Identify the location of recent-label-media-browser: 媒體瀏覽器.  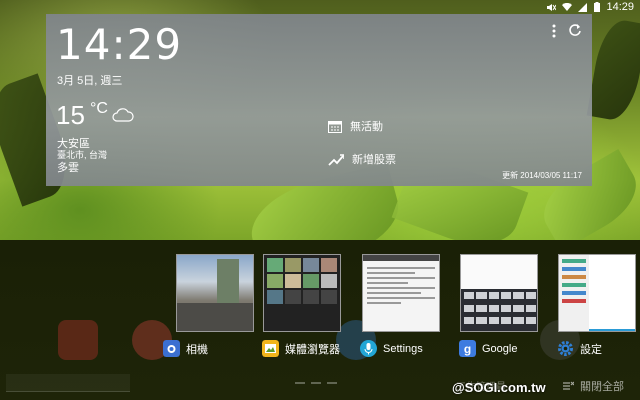
(301, 348).